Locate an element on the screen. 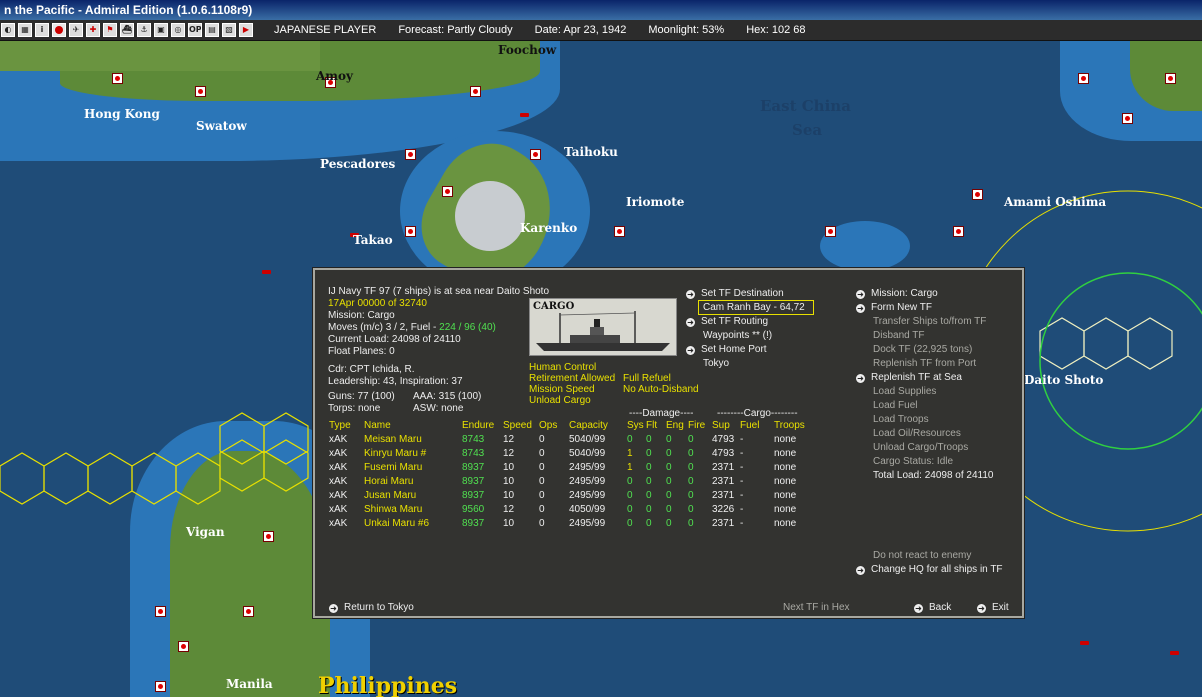 The height and width of the screenshot is (697, 1202). mission-cargo-button: ➜ Mission: Cargo is located at coordinates (897, 294).